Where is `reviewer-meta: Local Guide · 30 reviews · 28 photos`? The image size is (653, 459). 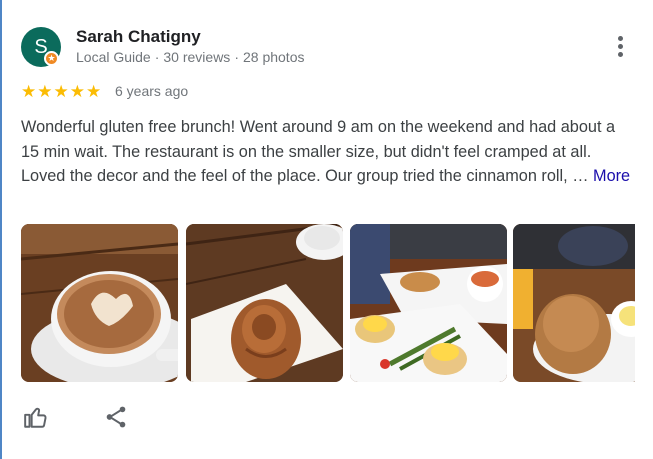 reviewer-meta: Local Guide · 30 reviews · 28 photos is located at coordinates (190, 57).